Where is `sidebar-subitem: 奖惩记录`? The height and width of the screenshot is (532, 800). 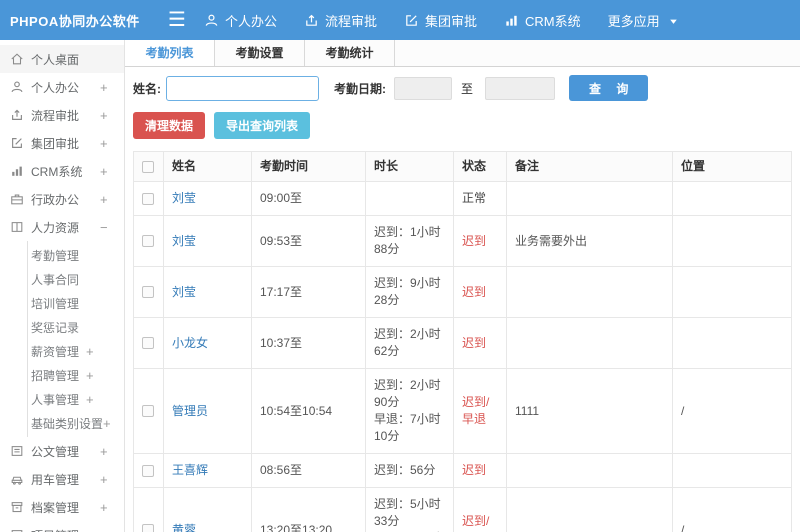 sidebar-subitem: 奖惩记录 is located at coordinates (76, 327).